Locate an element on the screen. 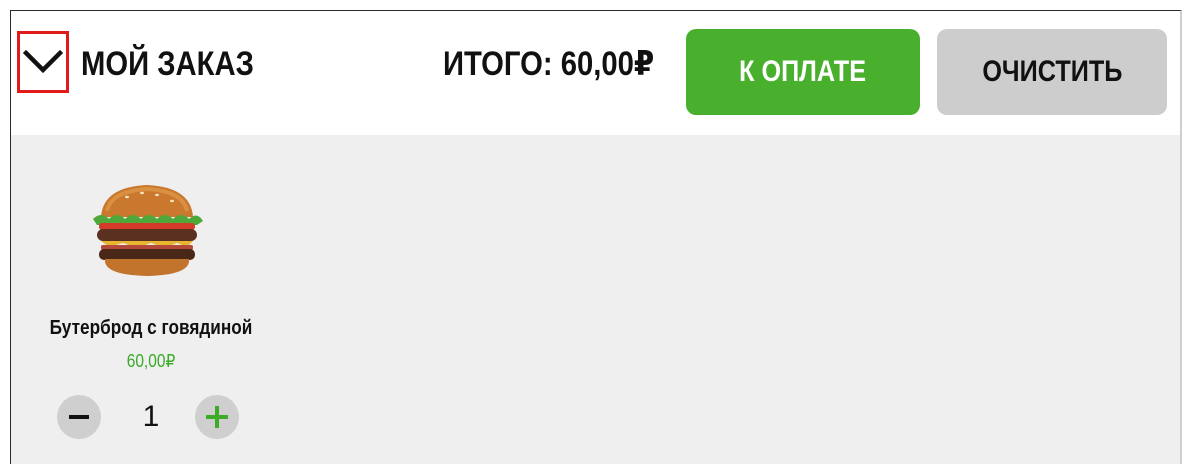  chevron-down-icon is located at coordinates (43, 61).